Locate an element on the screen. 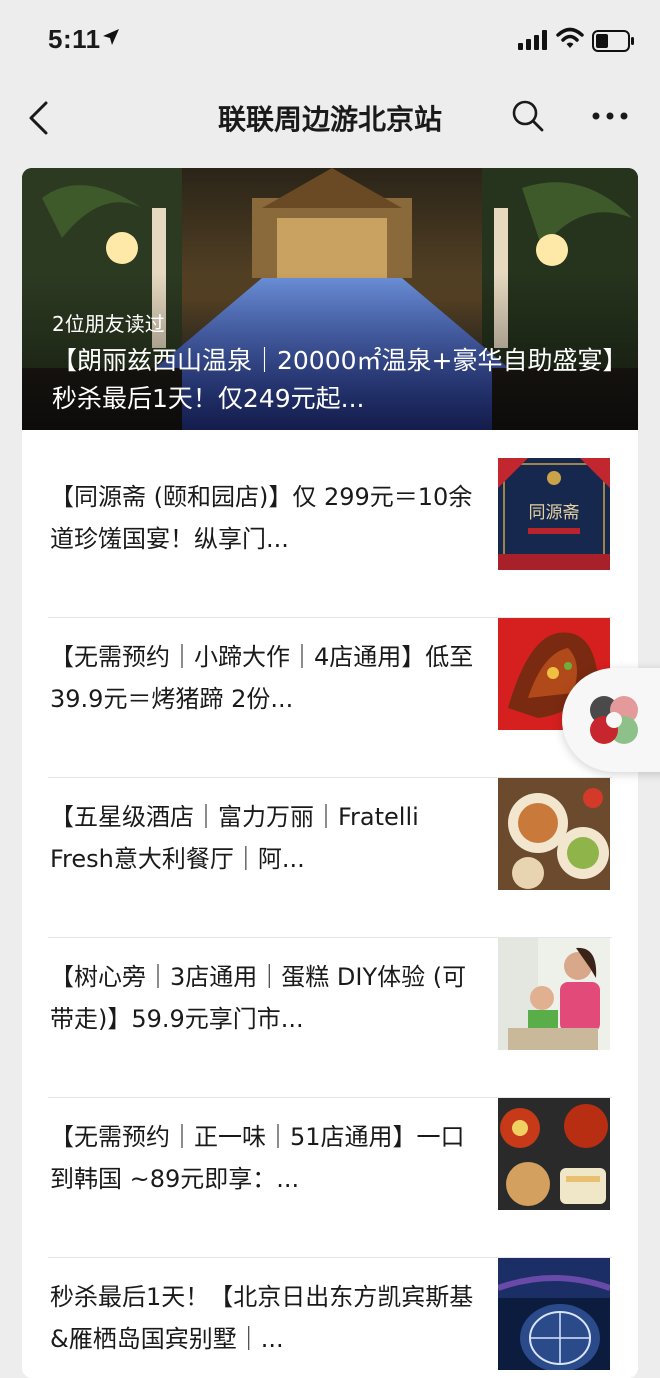 Image resolution: width=660 pixels, height=1378 pixels. thumb-caption: 同源斋 is located at coordinates (554, 513).